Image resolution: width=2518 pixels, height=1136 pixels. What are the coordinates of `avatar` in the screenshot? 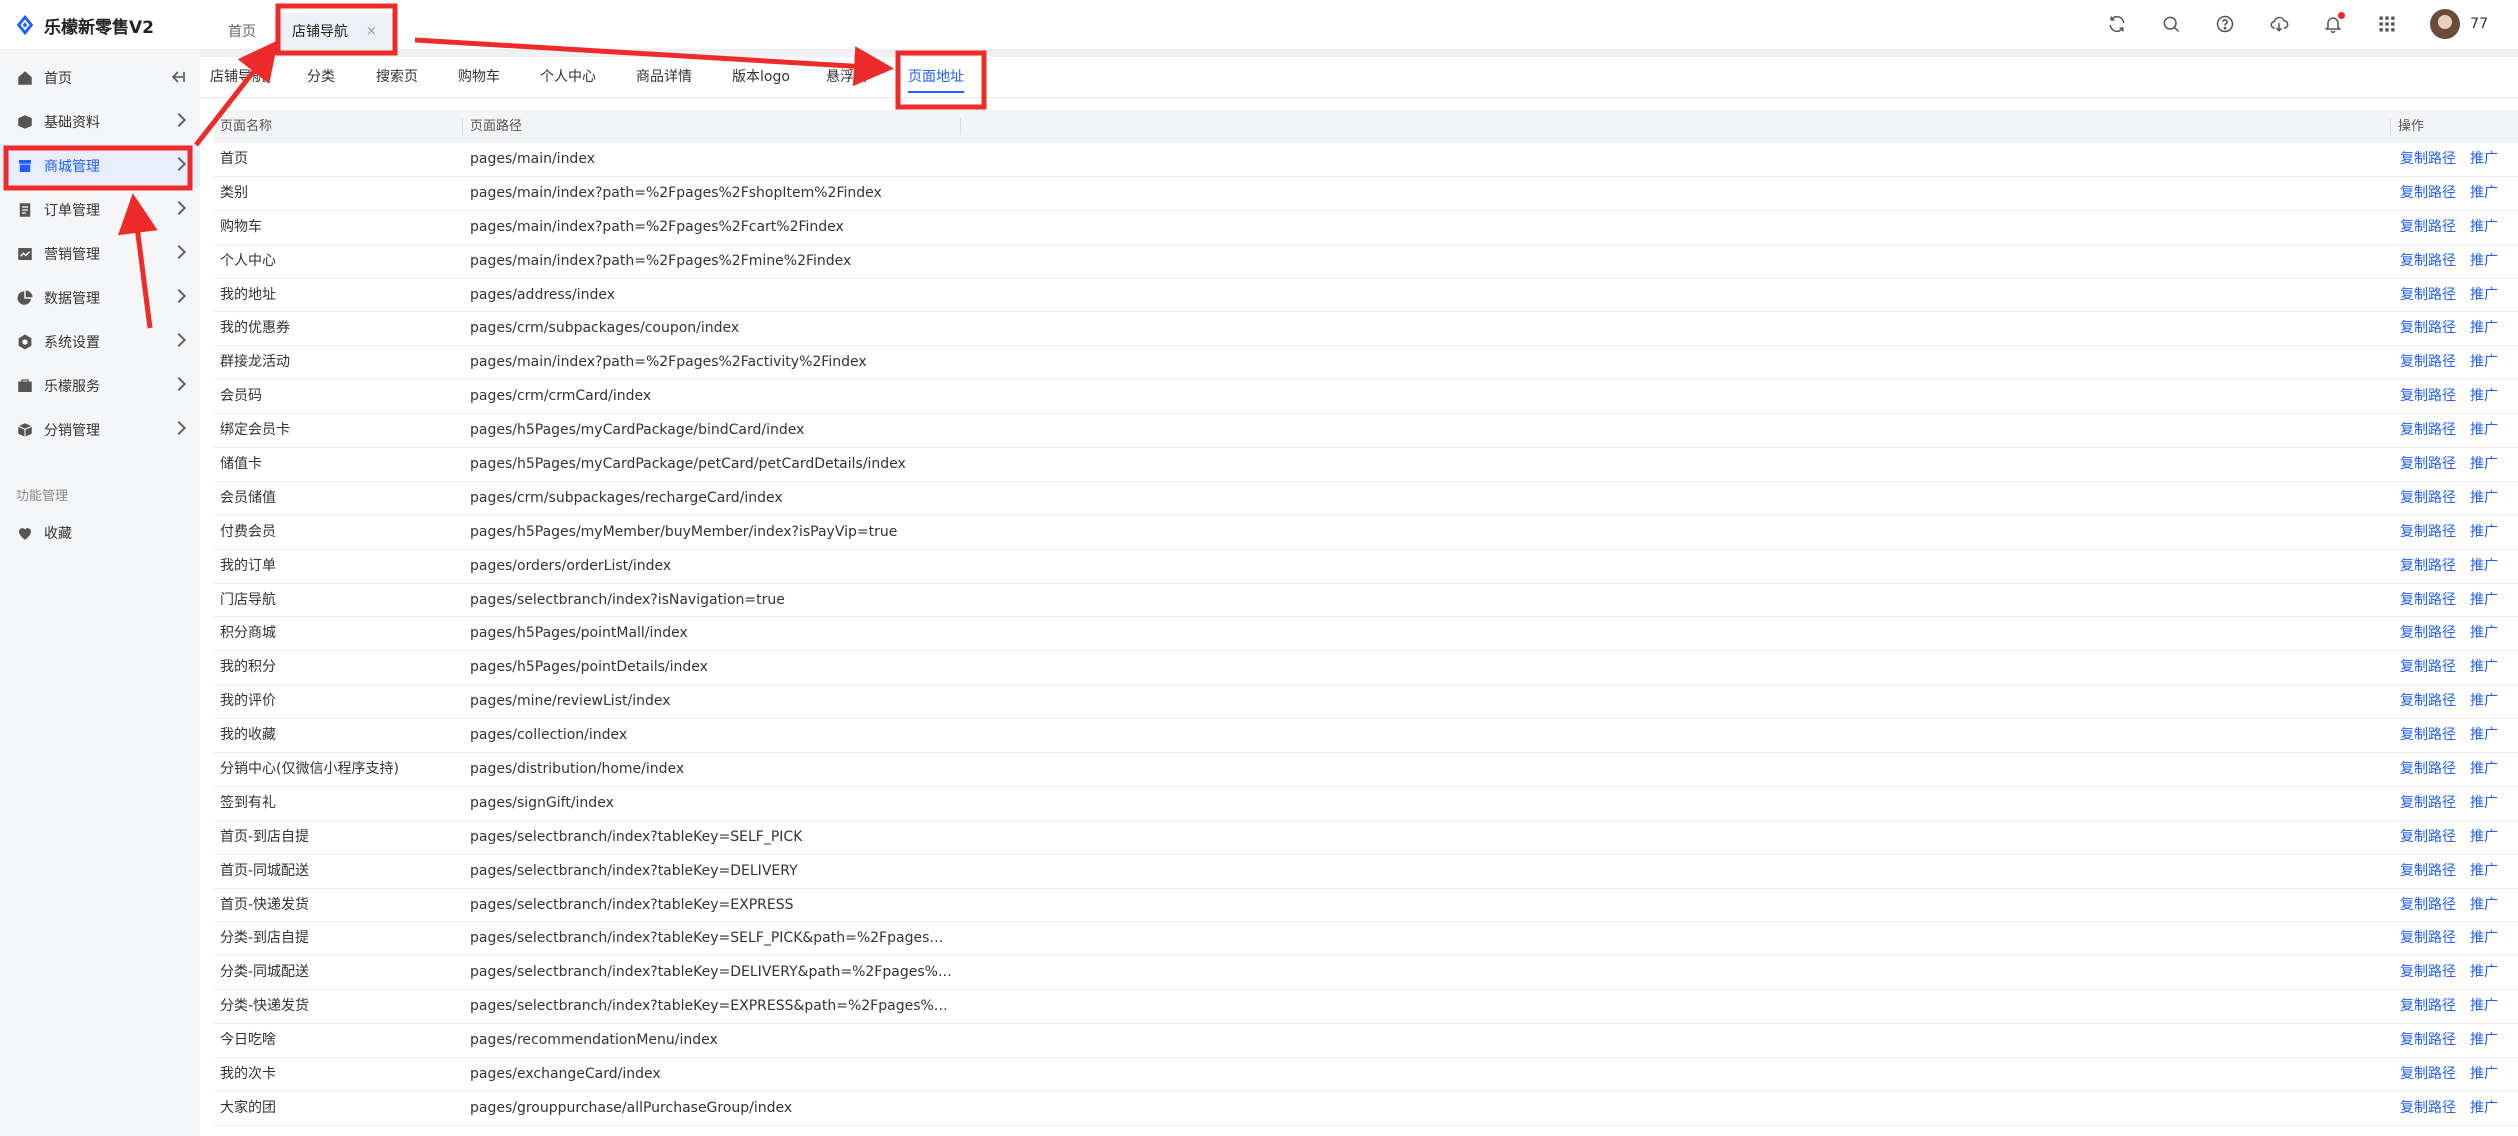 It's located at (2445, 24).